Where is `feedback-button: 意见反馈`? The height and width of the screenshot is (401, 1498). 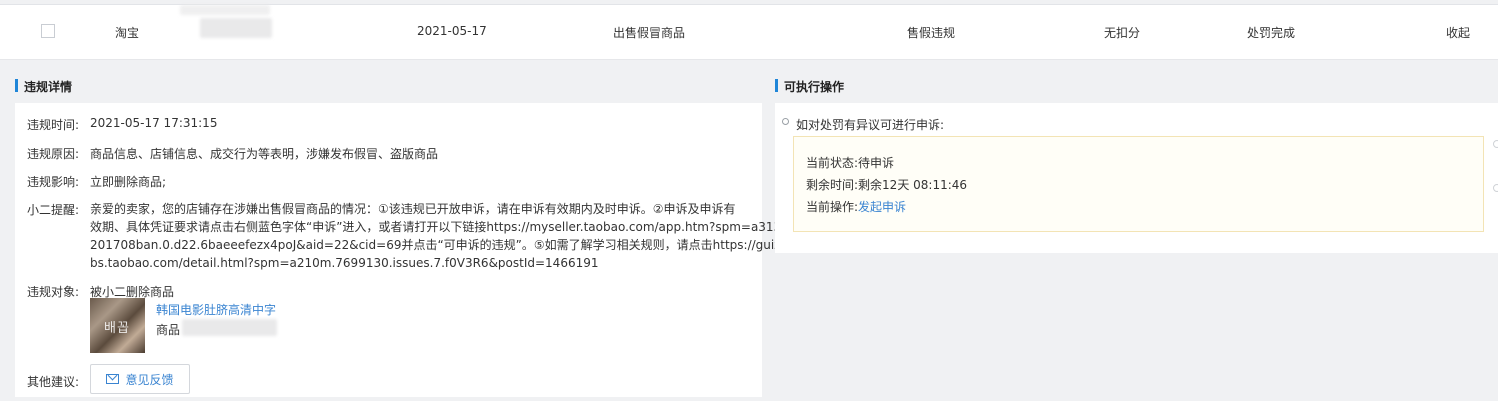
feedback-button: 意见反馈 is located at coordinates (140, 379).